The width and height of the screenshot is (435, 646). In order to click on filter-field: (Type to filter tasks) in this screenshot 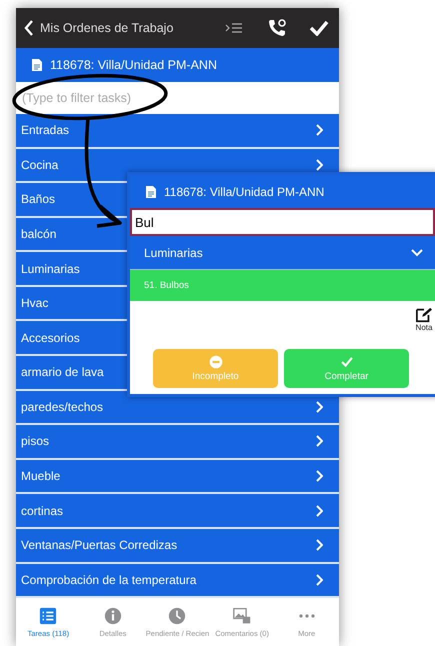, I will do `click(177, 98)`.